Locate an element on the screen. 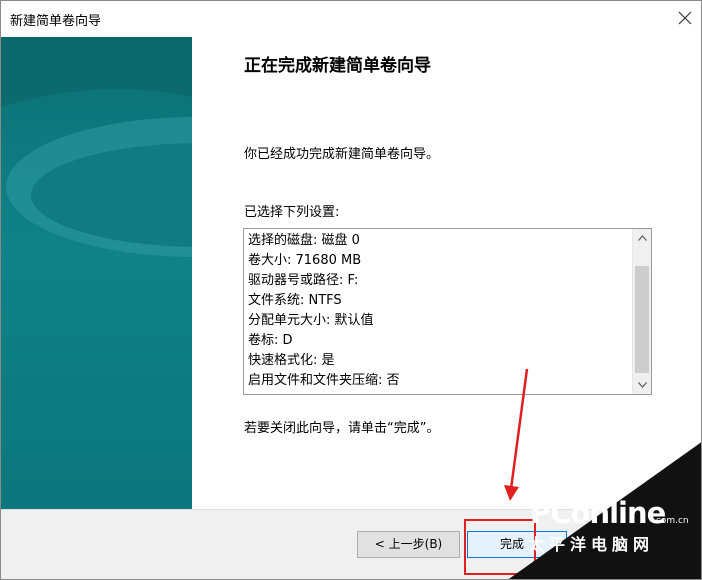  watermark-chinese: 太平洋电脑网 is located at coordinates (591, 544).